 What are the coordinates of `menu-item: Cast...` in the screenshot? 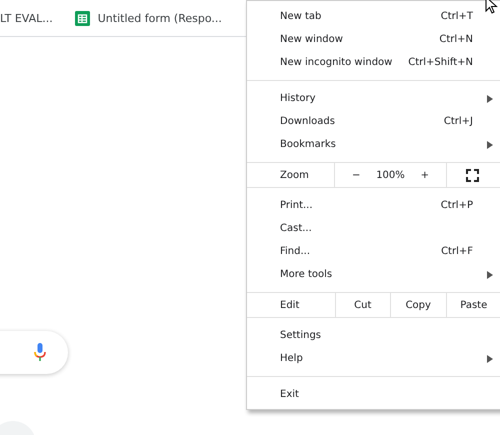 It's located at (373, 228).